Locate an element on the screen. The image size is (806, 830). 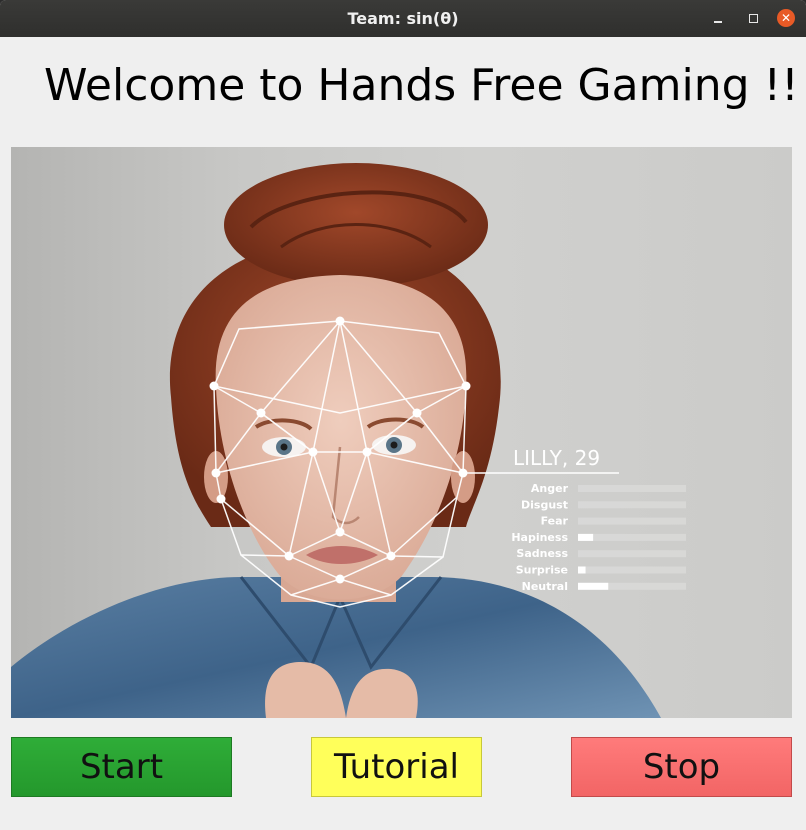
title-bar: Team: sin(θ) ✕ is located at coordinates (403, 18).